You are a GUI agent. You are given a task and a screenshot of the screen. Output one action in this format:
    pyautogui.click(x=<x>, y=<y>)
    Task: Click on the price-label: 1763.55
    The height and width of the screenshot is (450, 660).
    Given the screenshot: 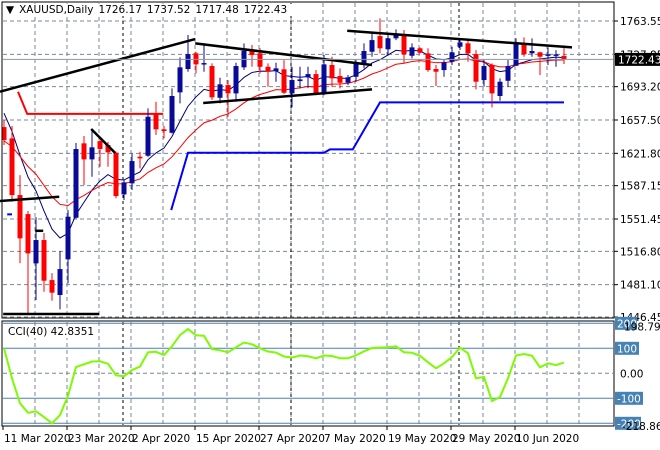 What is the action you would take?
    pyautogui.click(x=640, y=22)
    